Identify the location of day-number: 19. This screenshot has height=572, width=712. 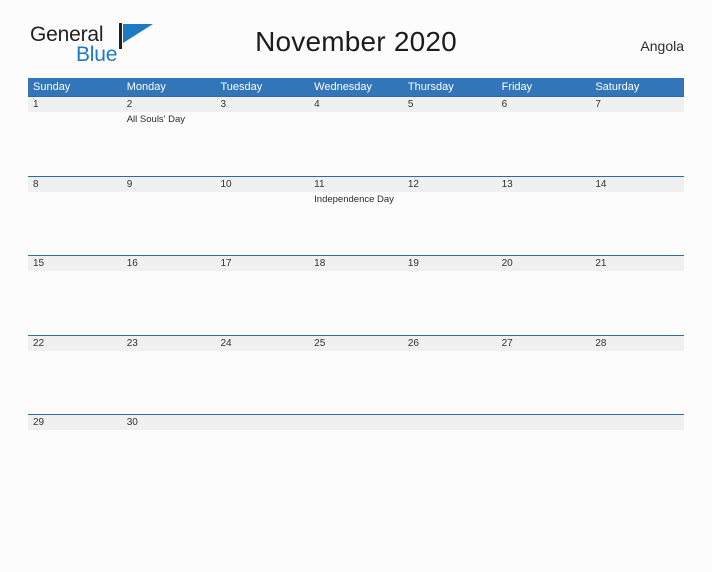
(450, 263).